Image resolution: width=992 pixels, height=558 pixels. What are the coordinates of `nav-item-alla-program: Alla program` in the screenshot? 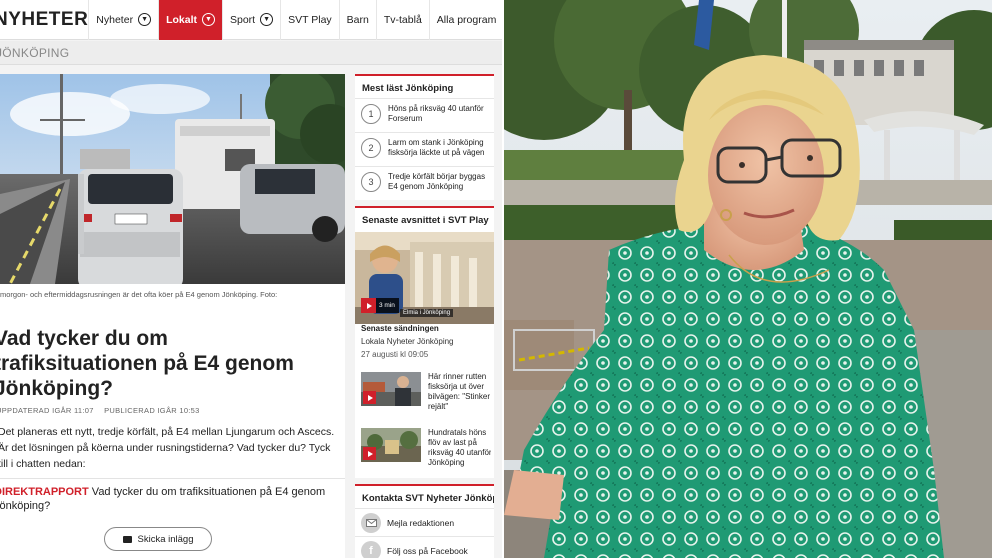 It's located at (465, 20).